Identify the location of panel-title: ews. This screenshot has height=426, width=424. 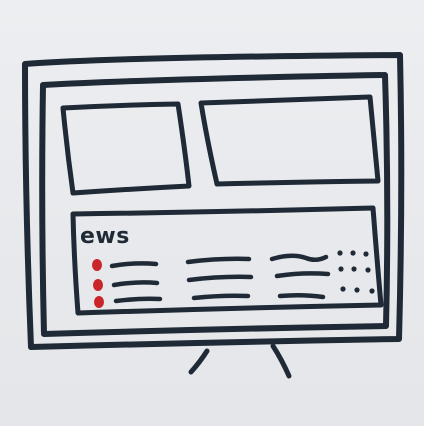
(105, 236).